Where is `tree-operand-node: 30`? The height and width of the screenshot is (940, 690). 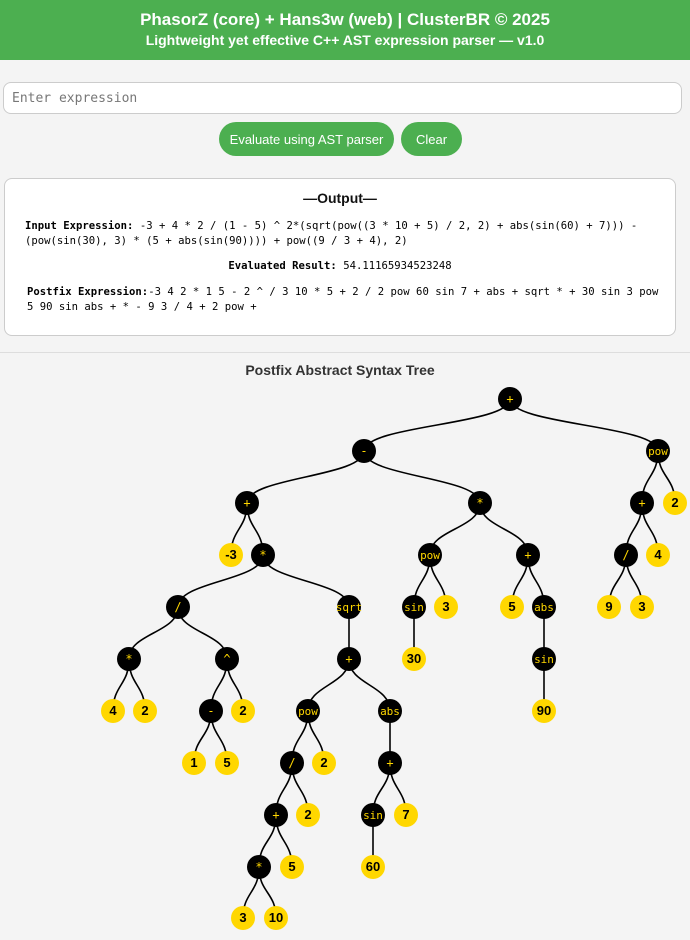
tree-operand-node: 30 is located at coordinates (414, 659).